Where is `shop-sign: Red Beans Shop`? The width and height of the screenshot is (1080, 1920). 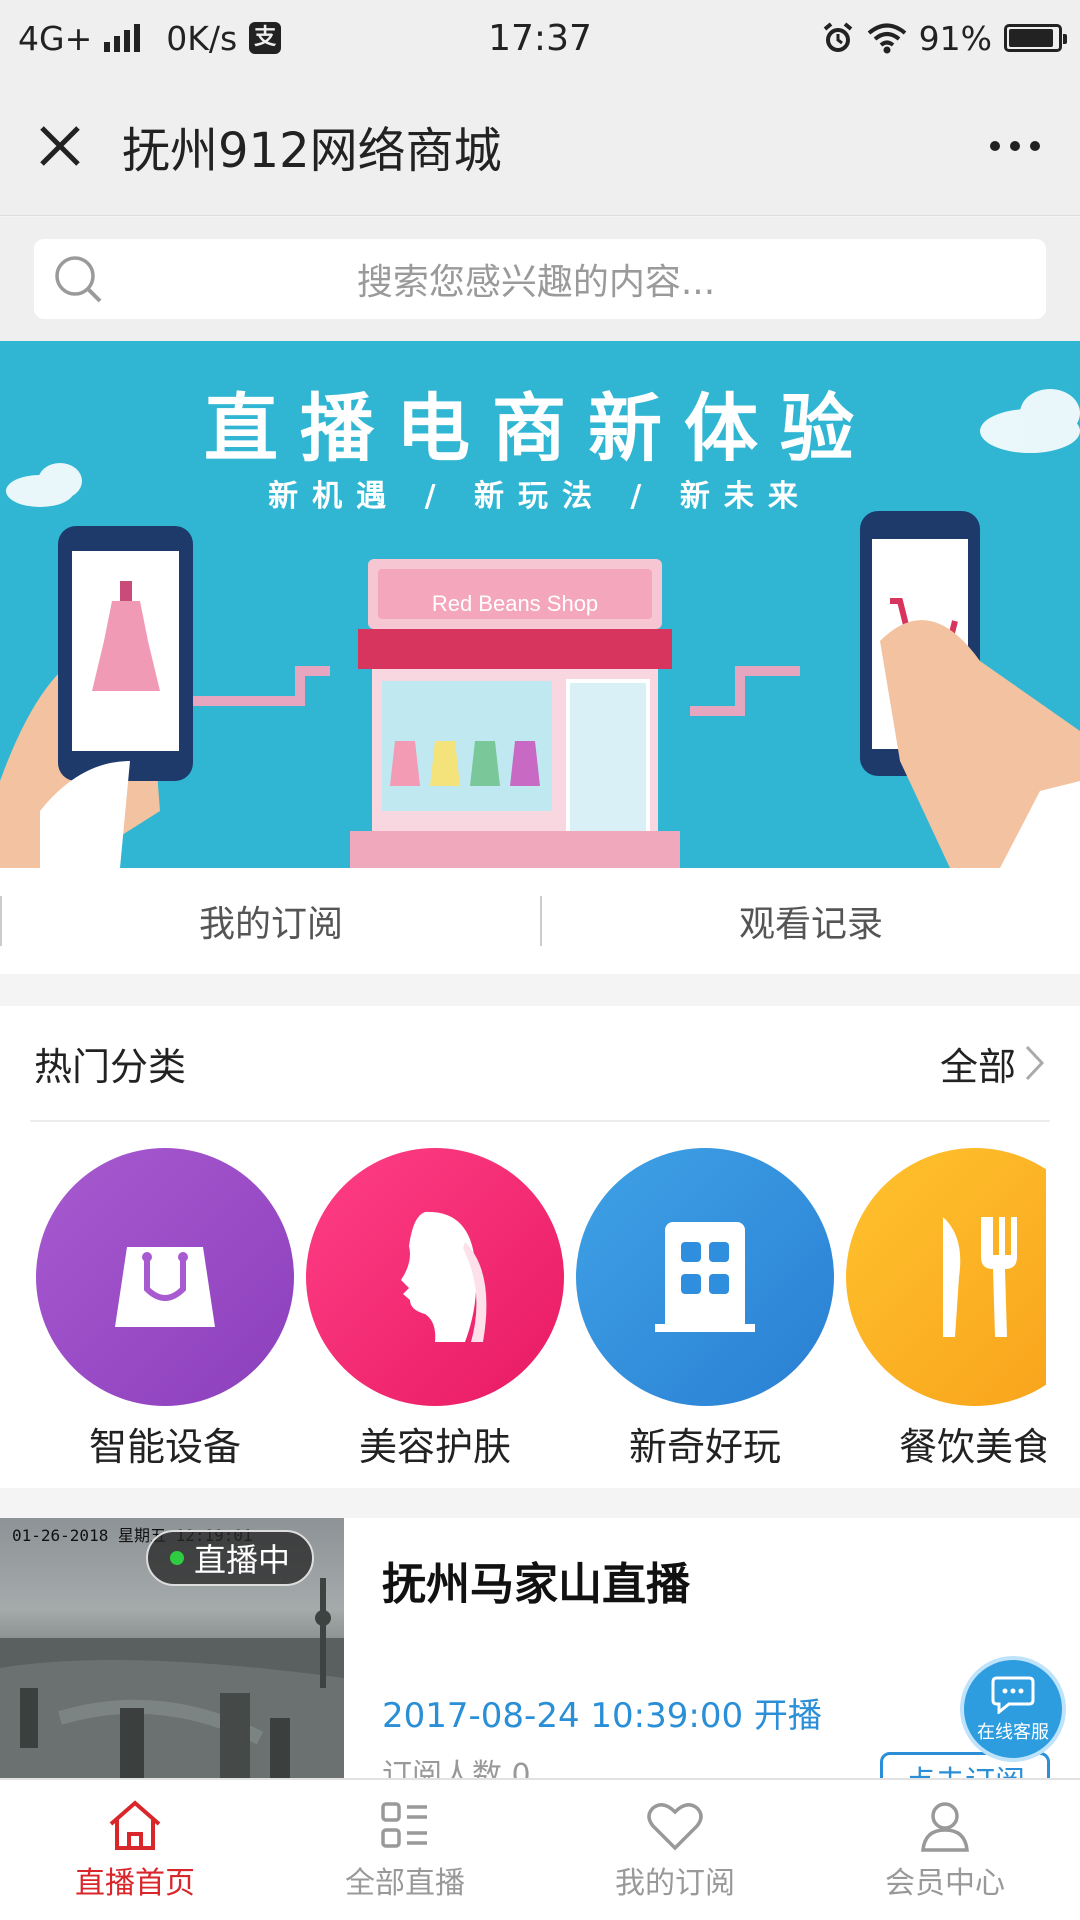
shop-sign: Red Beans Shop is located at coordinates (515, 603).